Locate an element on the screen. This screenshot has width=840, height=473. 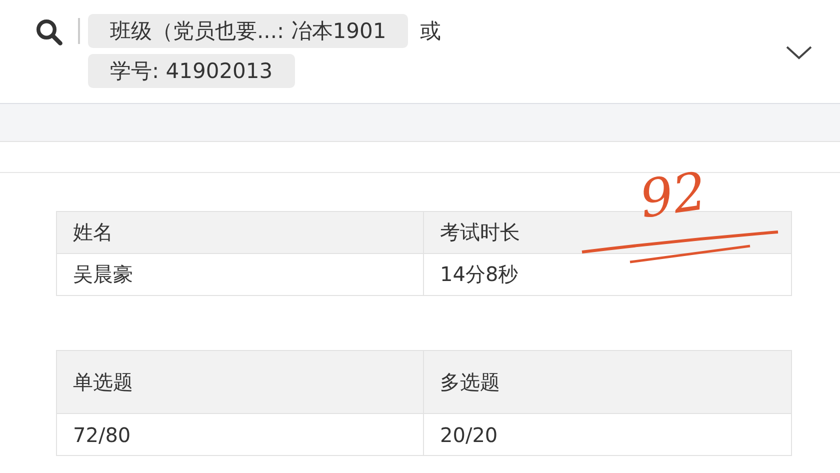
filter-chip: 班级（党员也要...: 冶本1901 is located at coordinates (248, 31).